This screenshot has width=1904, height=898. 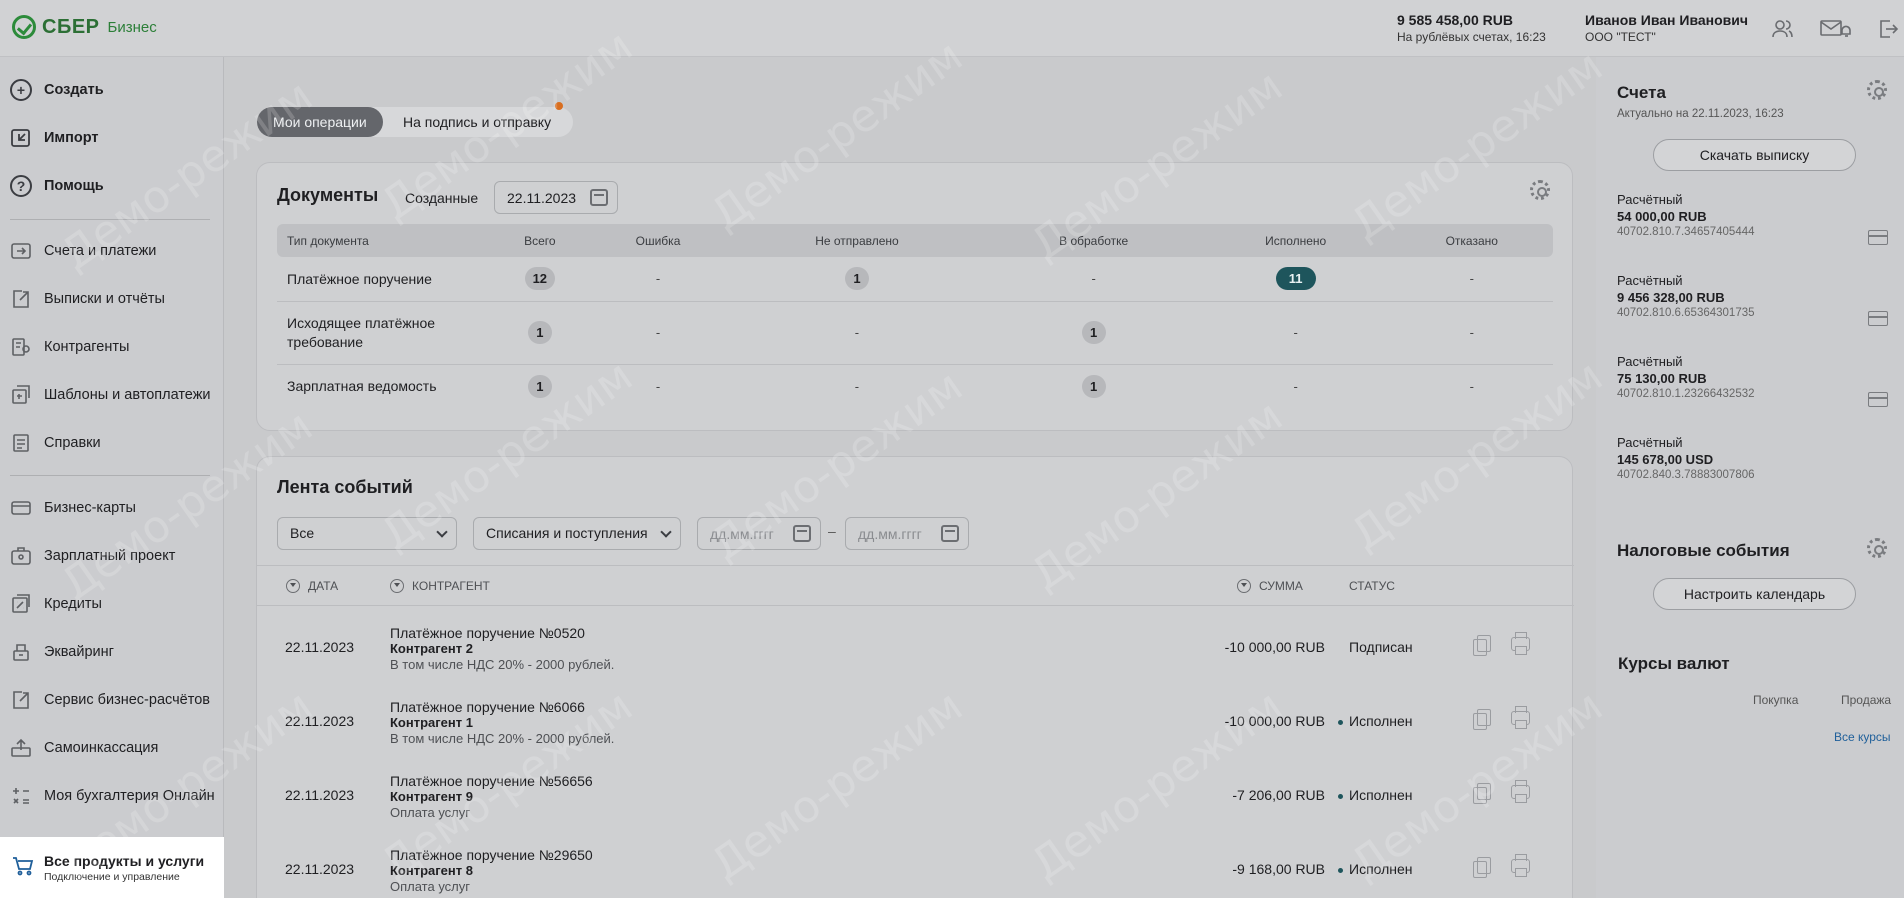 I want to click on accounts-title: Счета, so click(x=1641, y=92).